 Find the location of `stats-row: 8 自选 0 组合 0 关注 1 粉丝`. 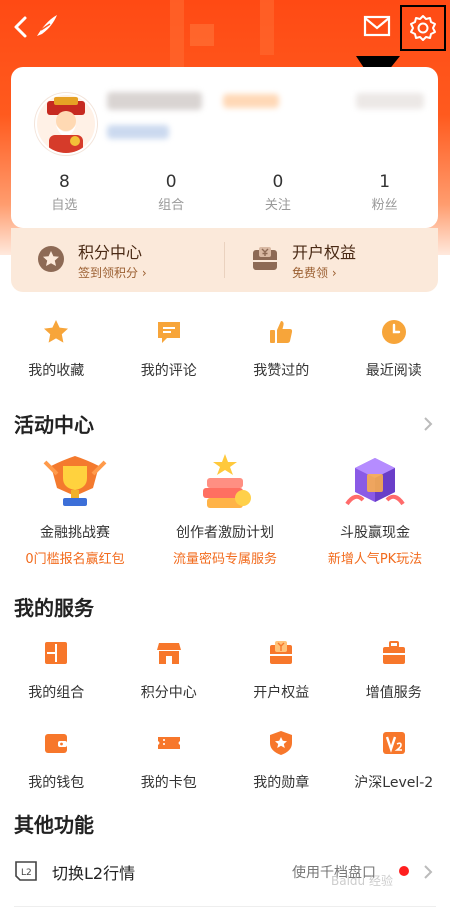

stats-row: 8 自选 0 组合 0 关注 1 粉丝 is located at coordinates (224, 195).